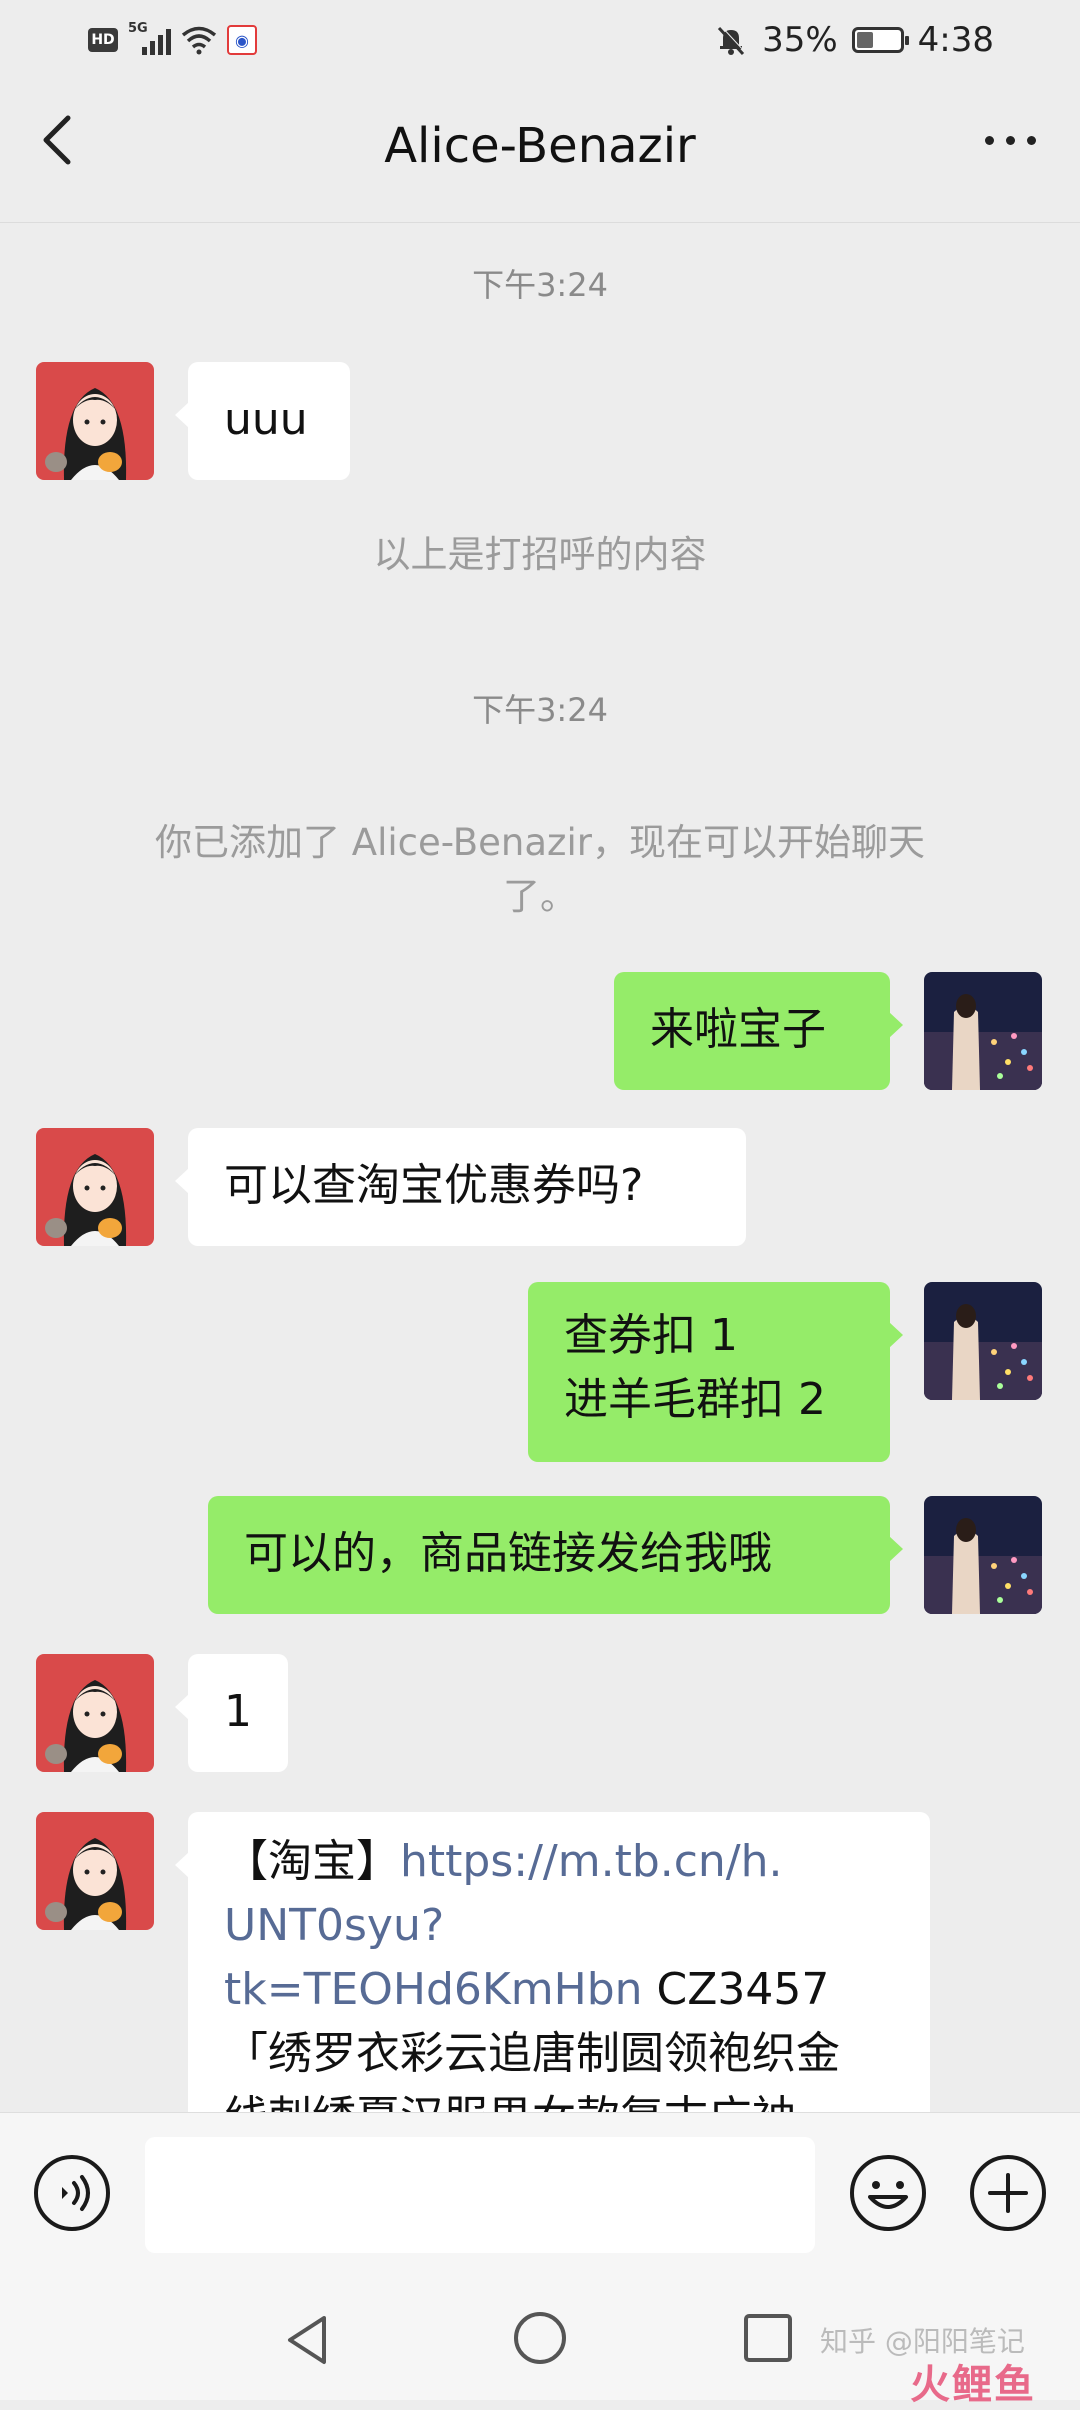 This screenshot has height=2410, width=1080. What do you see at coordinates (651, 1335) in the screenshot?
I see `message-text-line: 查券扣 1` at bounding box center [651, 1335].